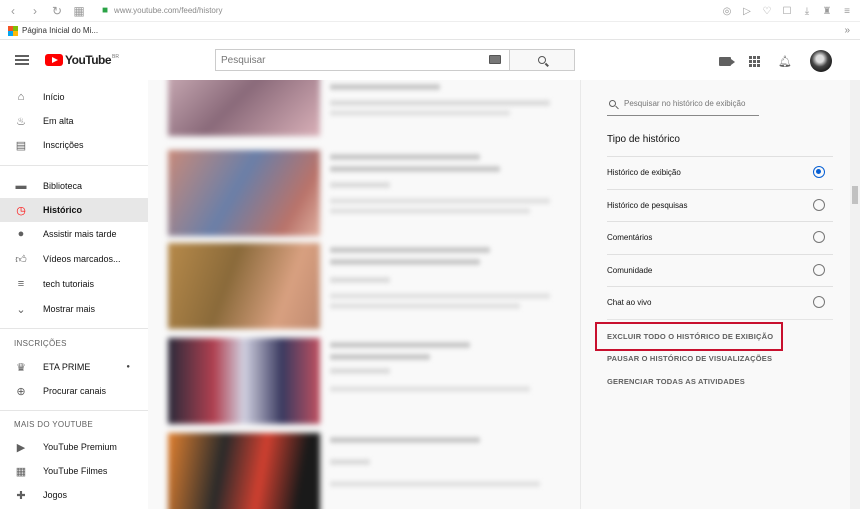  I want to click on sidebar-item-movies: ▦ YouTube Filmes, so click(74, 471).